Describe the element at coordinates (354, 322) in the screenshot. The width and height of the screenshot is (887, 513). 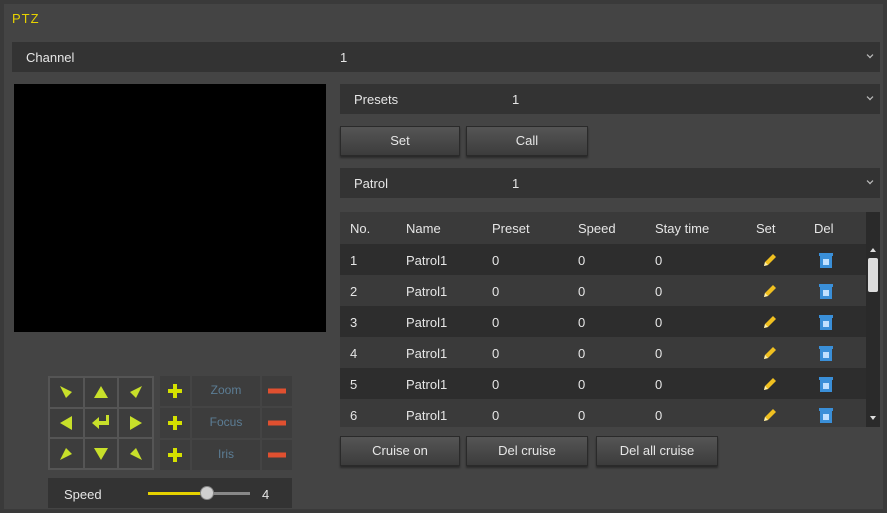
I see `row-no: 3` at that location.